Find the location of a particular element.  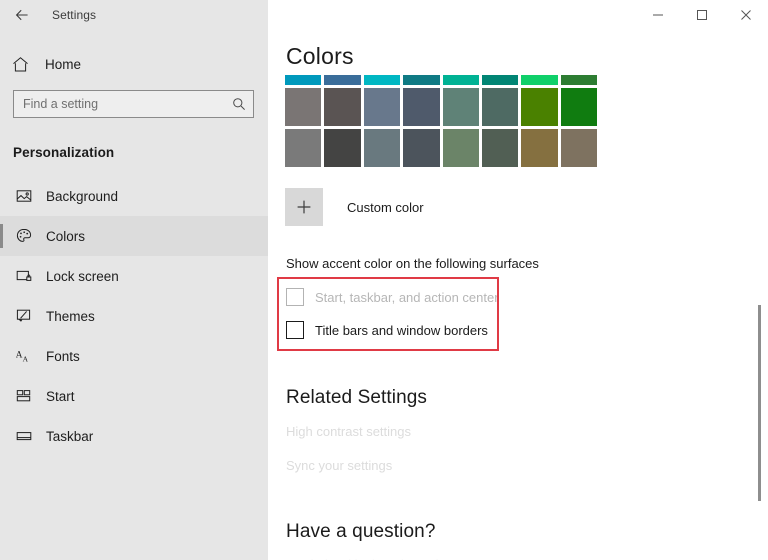

sidebar-item-label: Background is located at coordinates (82, 196).